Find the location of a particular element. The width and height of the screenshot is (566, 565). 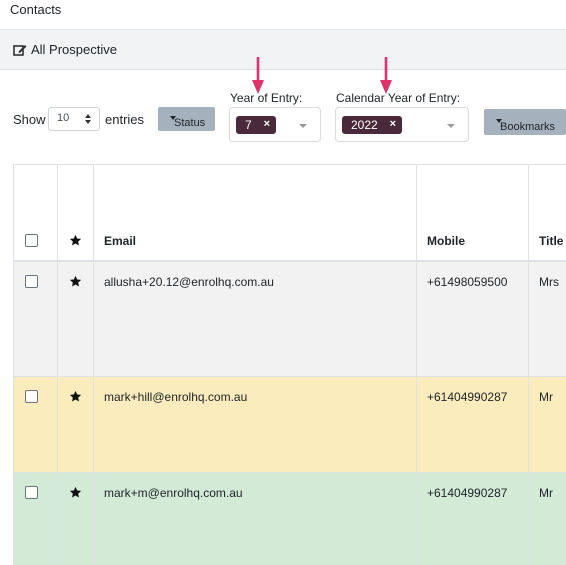

top-bar: Contacts is located at coordinates (283, 15).